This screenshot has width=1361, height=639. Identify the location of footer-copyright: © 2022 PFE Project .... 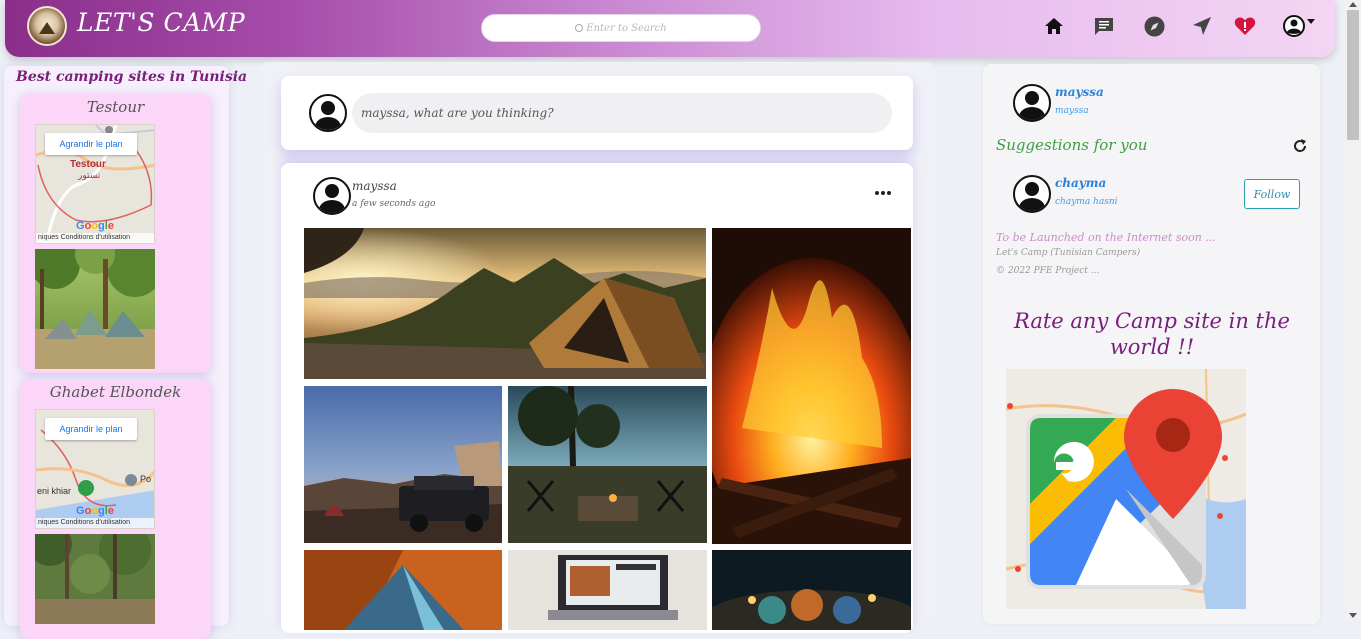
(1048, 271).